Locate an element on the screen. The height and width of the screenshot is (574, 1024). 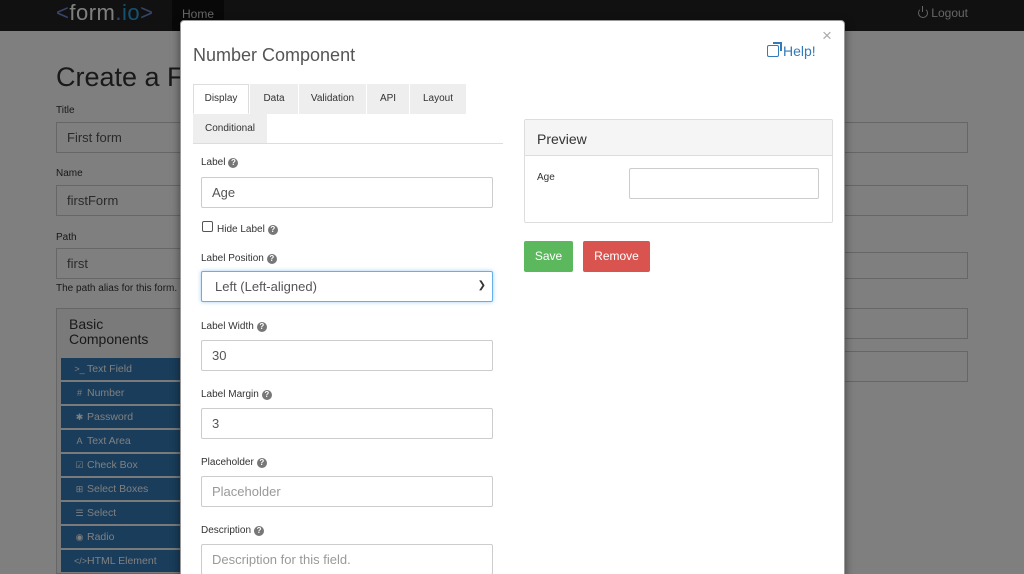
label-position-text: Label Position is located at coordinates (232, 258).